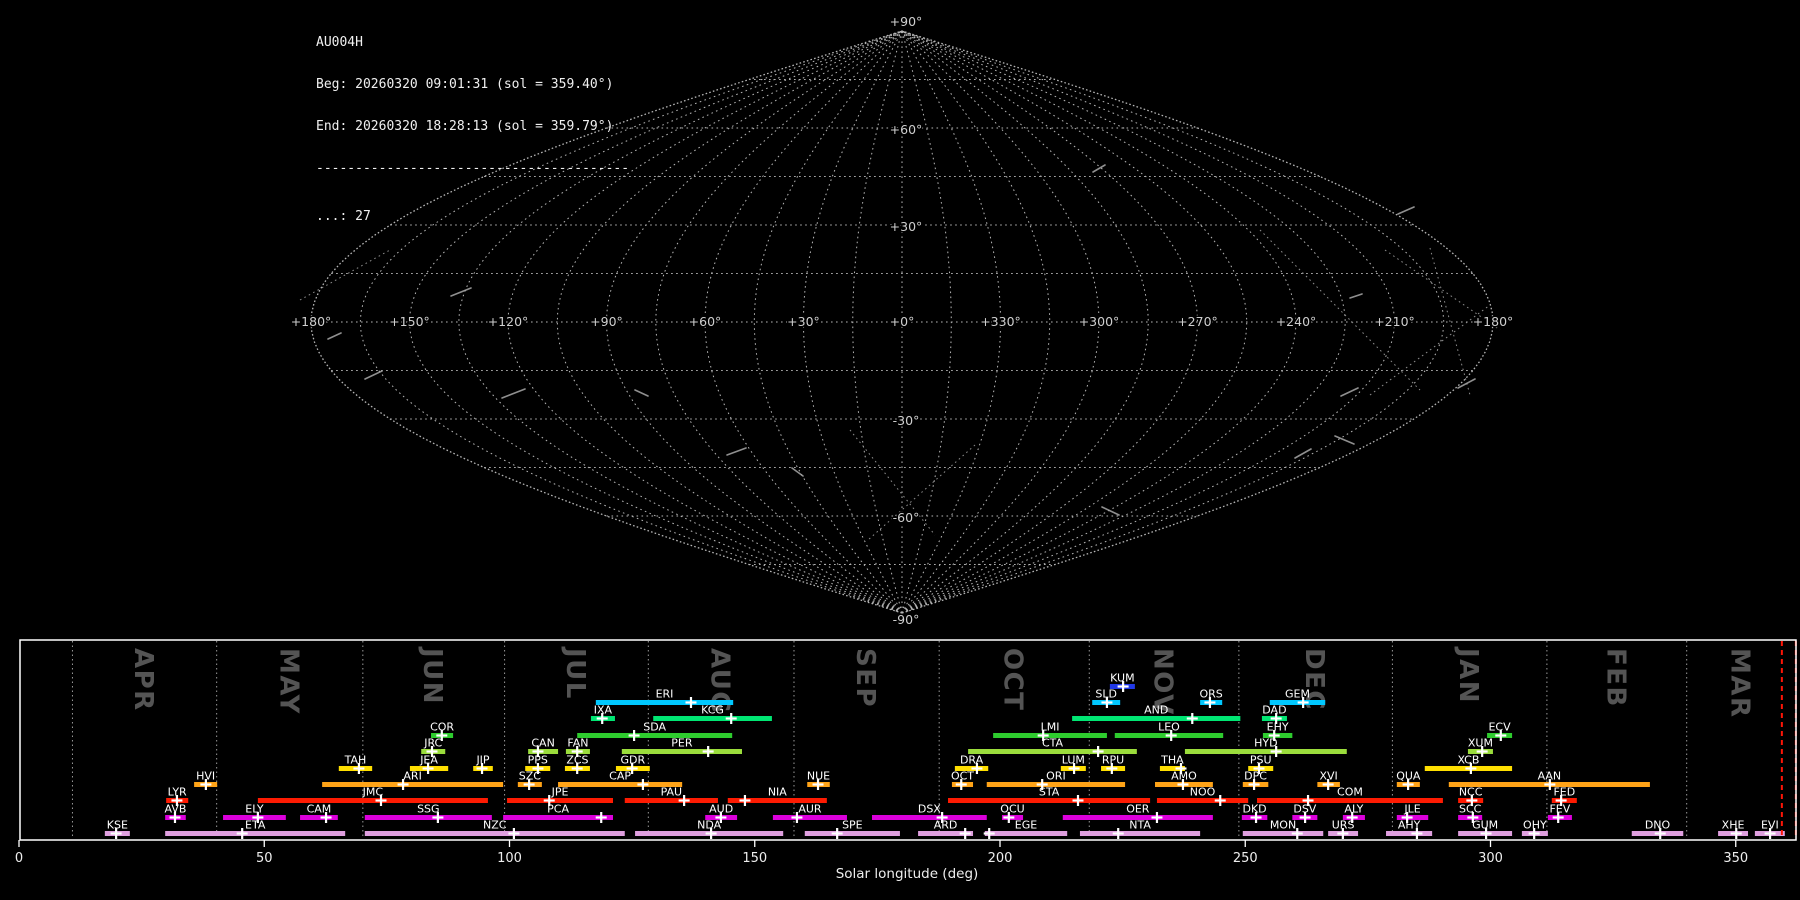  I want to click on map-lon-label: +150°, so click(409, 321).